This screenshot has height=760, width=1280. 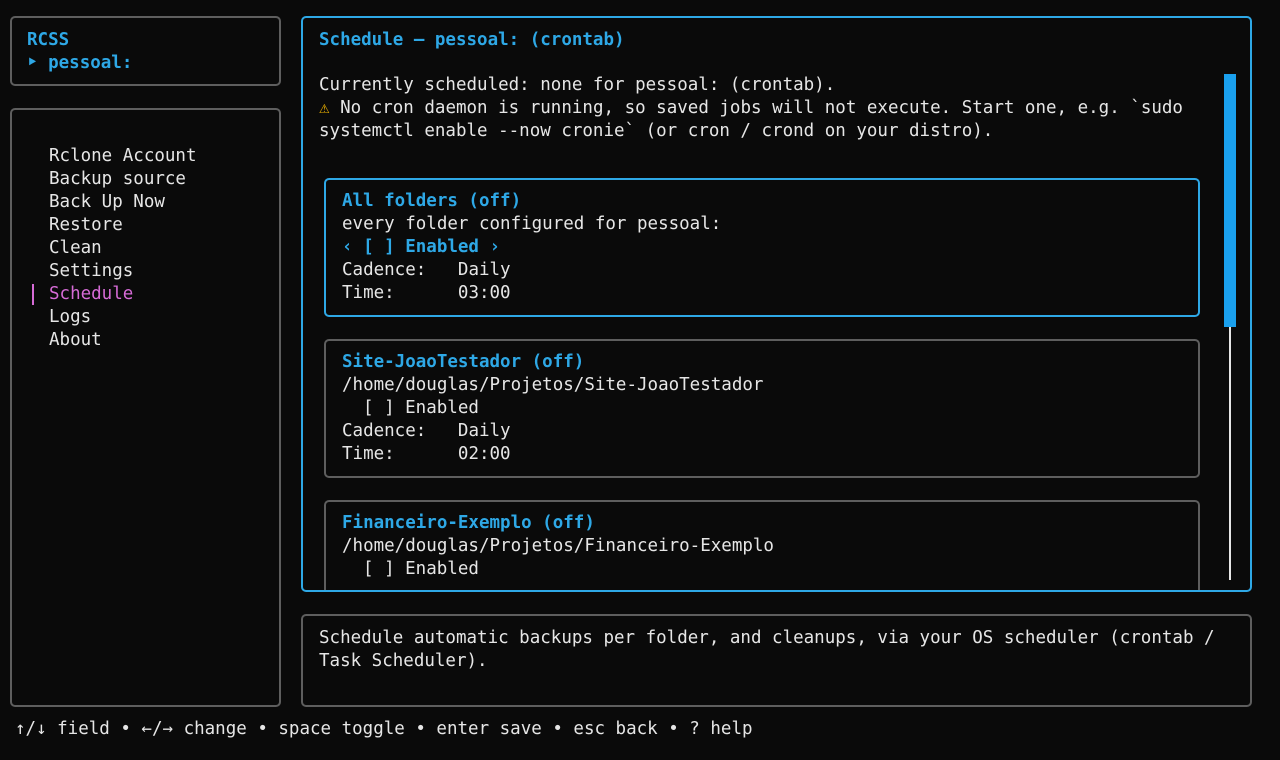 What do you see at coordinates (145, 271) in the screenshot?
I see `menu-item-settings: Settings` at bounding box center [145, 271].